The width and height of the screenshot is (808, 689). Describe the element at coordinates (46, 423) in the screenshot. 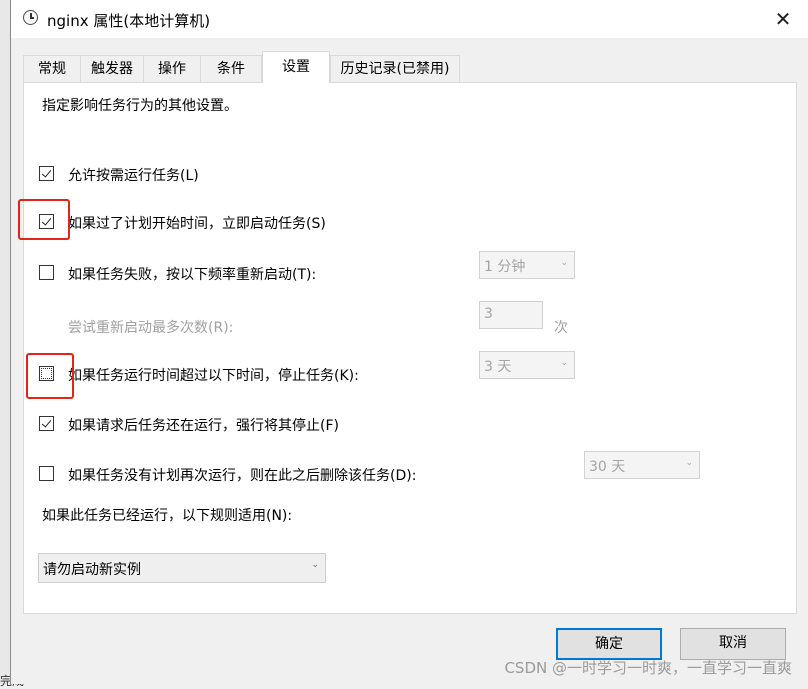

I see `force-stop-checkbox` at that location.